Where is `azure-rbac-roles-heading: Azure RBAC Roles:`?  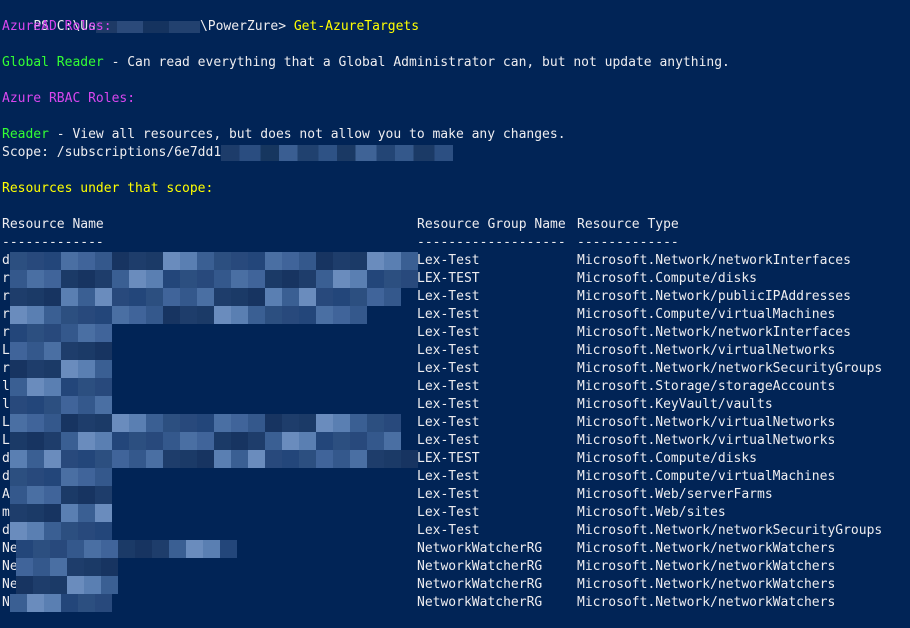
azure-rbac-roles-heading: Azure RBAC Roles: is located at coordinates (69, 98).